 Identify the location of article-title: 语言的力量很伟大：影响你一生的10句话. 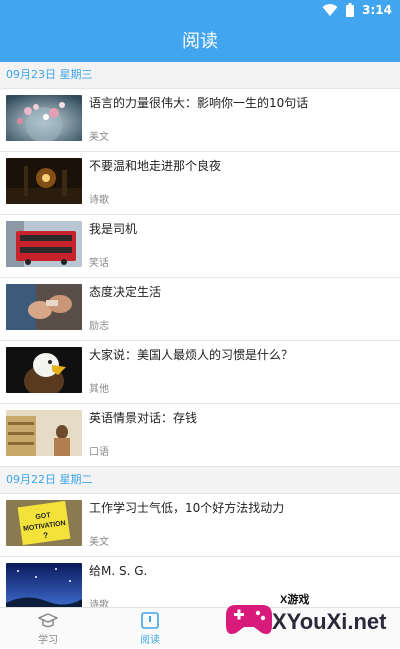
(199, 103).